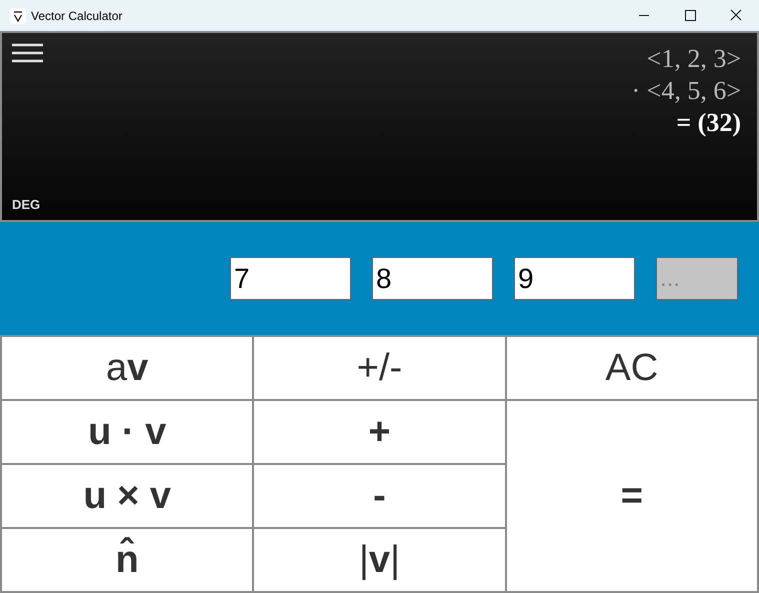  Describe the element at coordinates (127, 432) in the screenshot. I see `calculator-key: u · v` at that location.